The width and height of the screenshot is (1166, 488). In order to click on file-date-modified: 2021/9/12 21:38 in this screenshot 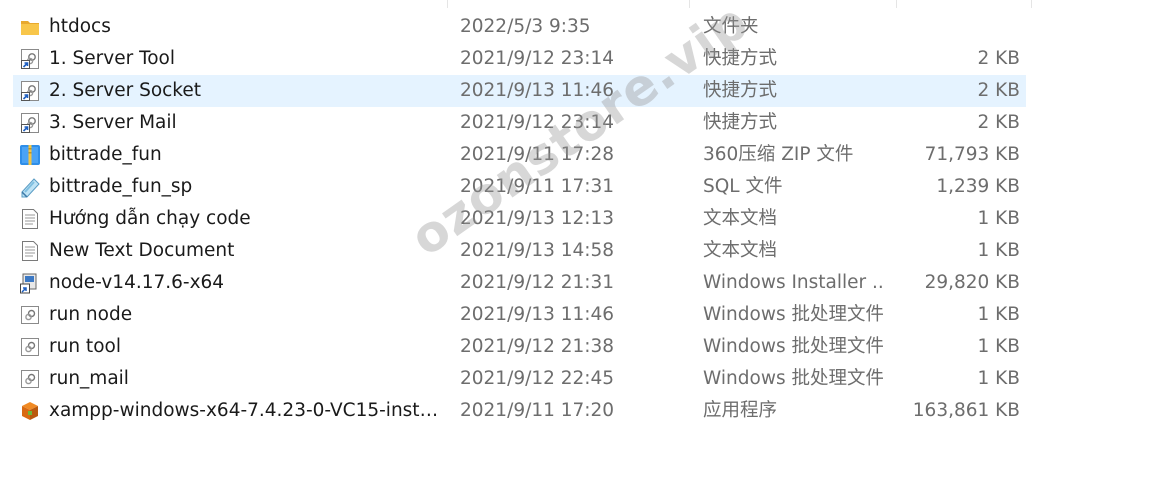, I will do `click(537, 346)`.